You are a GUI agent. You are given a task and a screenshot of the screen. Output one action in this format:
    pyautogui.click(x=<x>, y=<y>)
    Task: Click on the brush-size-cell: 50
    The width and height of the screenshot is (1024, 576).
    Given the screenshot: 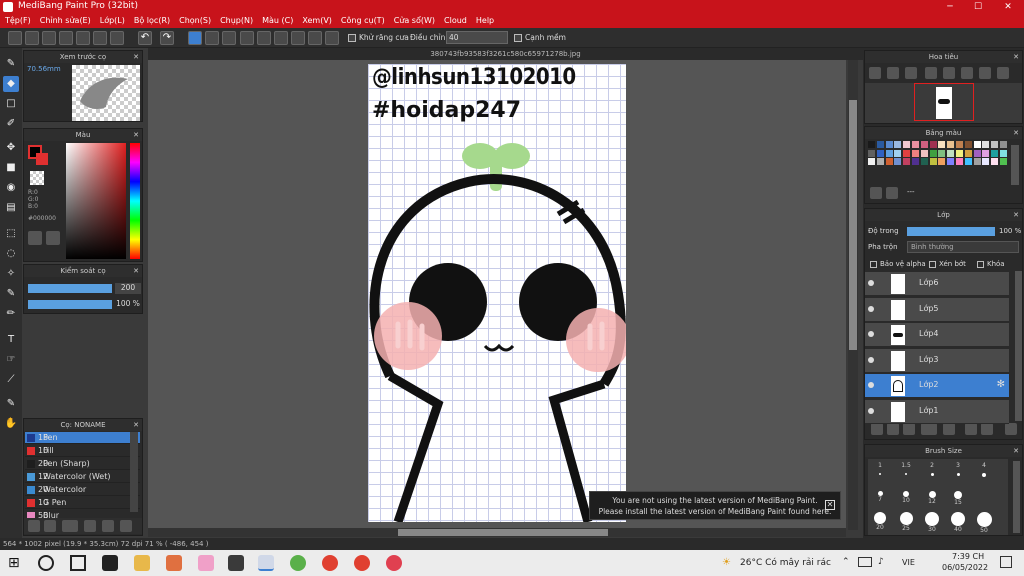 What is the action you would take?
    pyautogui.click(x=984, y=523)
    